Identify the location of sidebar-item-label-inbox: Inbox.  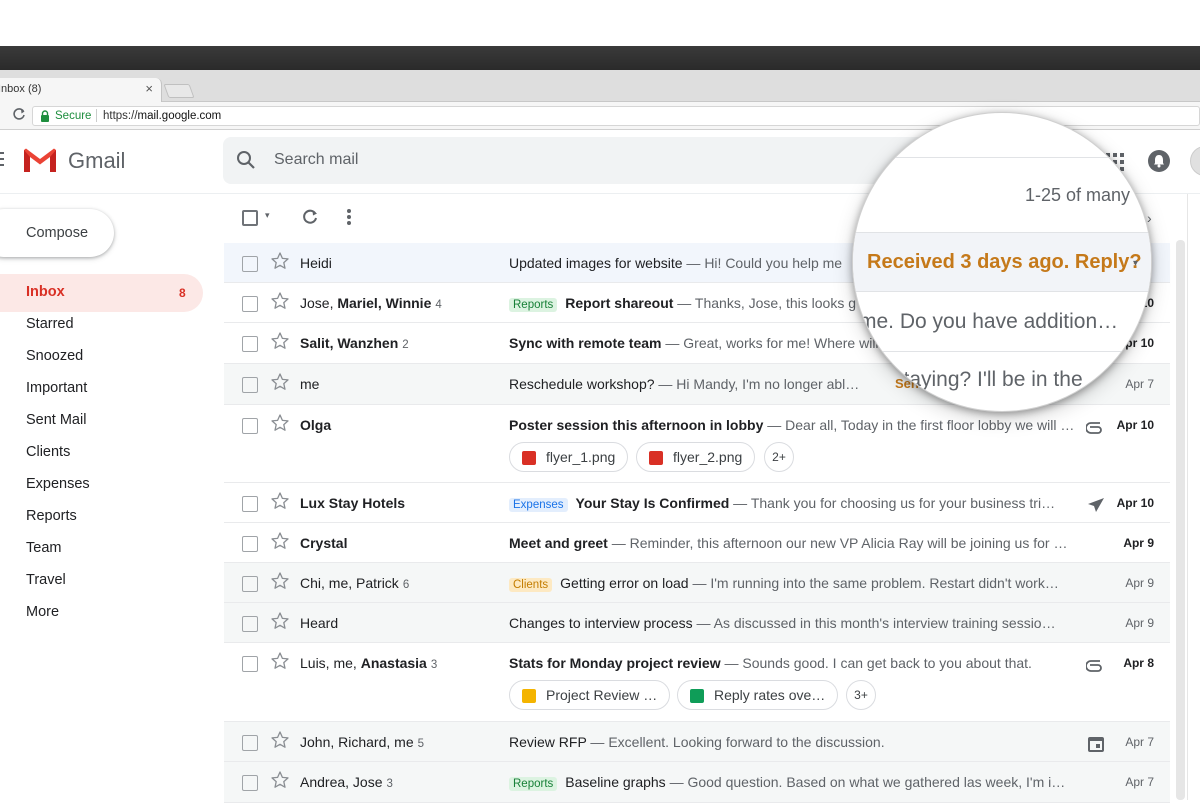
(45, 292).